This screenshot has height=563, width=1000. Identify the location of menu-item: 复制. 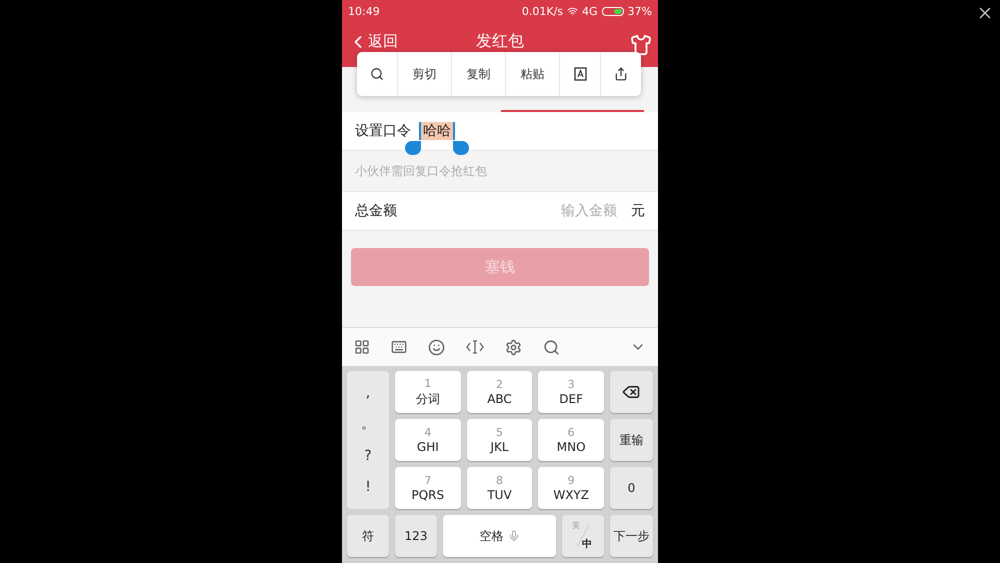
(479, 74).